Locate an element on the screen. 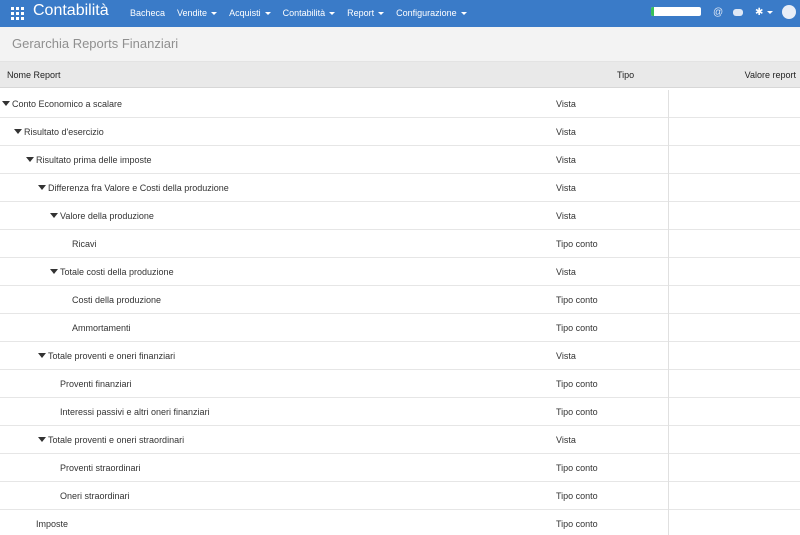 The width and height of the screenshot is (800, 535). row-name: Totale proventi e oneri straordinari is located at coordinates (116, 439).